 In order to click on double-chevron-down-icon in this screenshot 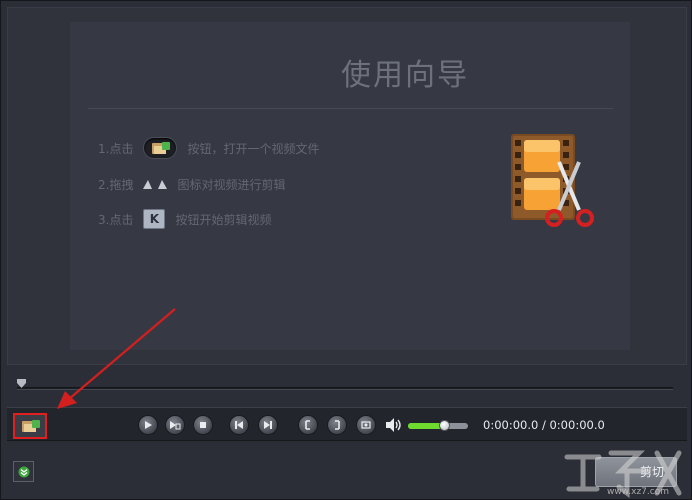, I will do `click(23, 471)`.